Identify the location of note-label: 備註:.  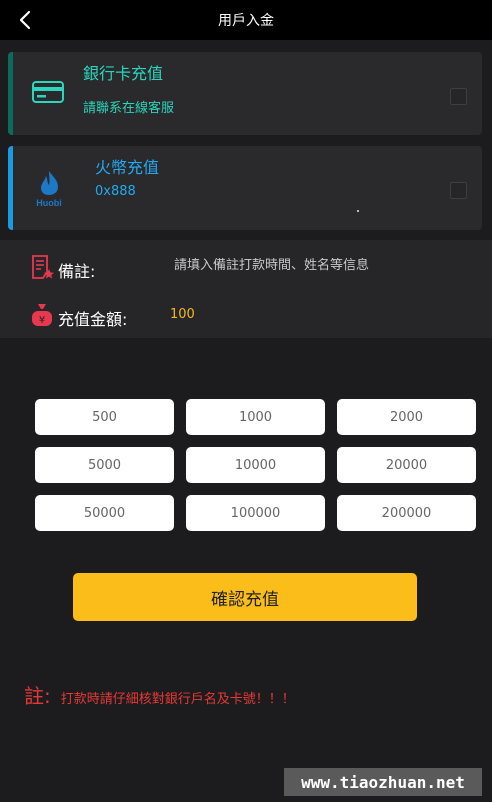
(77, 271).